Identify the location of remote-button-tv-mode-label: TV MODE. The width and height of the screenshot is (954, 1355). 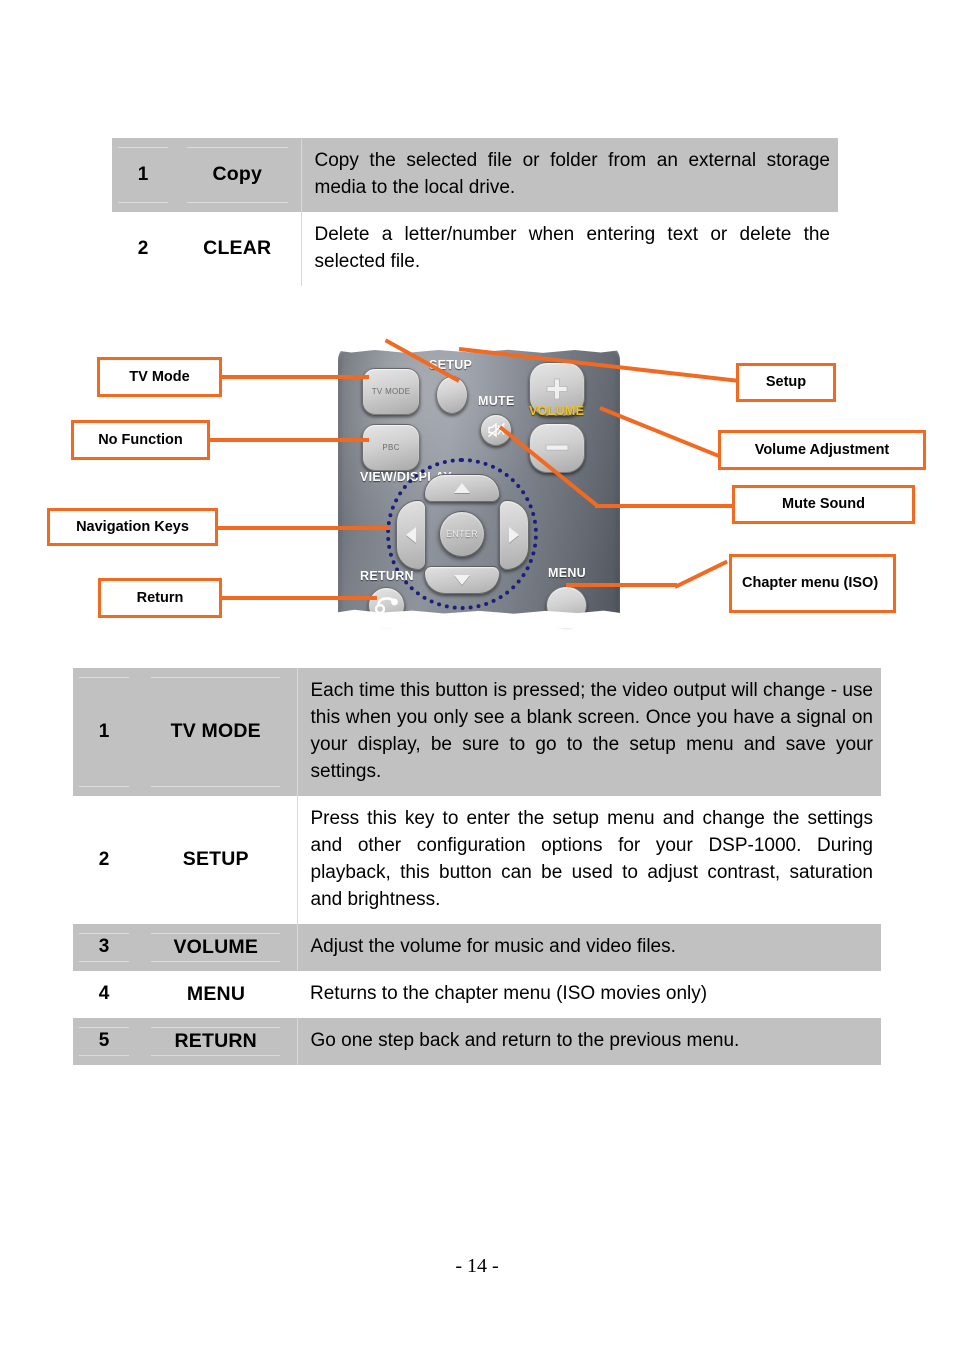
(391, 391).